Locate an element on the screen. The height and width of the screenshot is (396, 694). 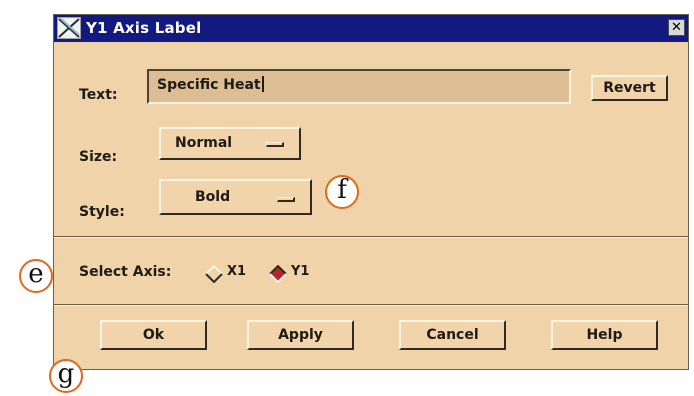
radio-x1-label: X1 is located at coordinates (237, 271).